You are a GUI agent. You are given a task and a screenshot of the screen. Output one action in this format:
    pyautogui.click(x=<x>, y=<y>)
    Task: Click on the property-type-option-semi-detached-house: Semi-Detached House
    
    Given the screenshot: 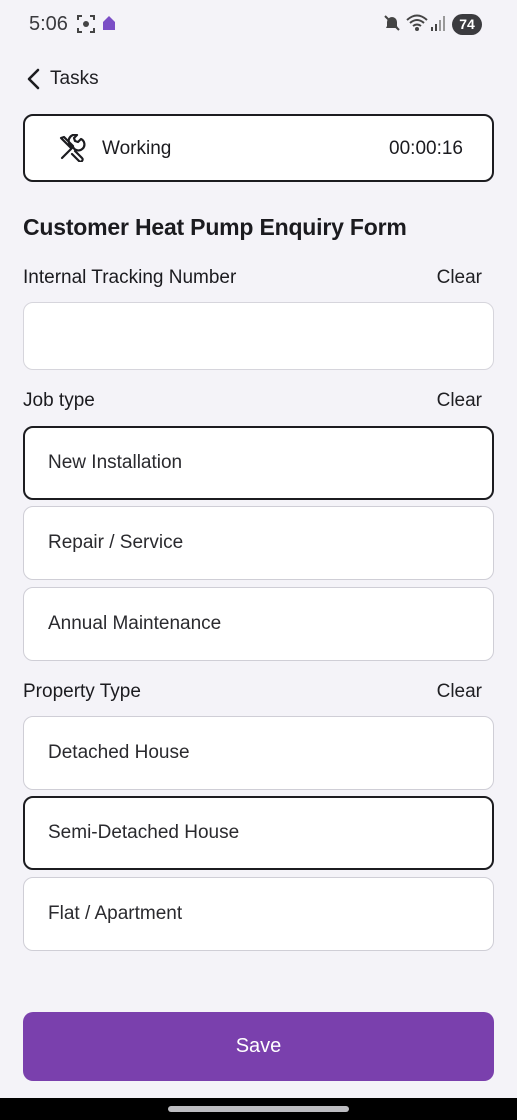 What is the action you would take?
    pyautogui.click(x=258, y=833)
    